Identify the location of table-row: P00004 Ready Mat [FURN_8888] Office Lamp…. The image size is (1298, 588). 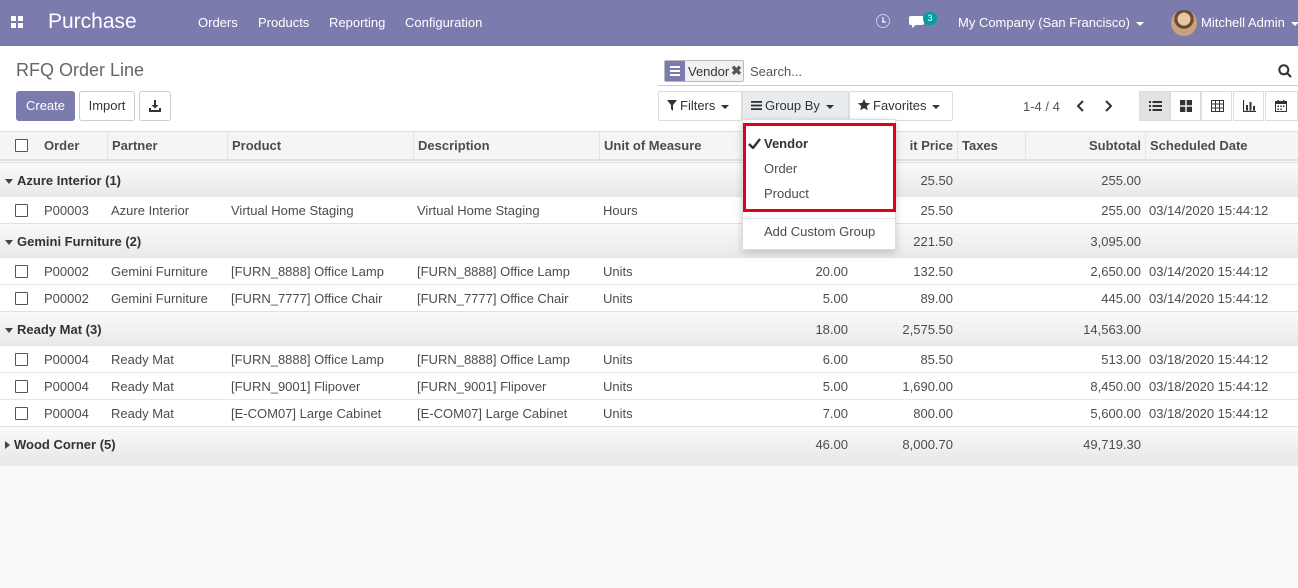
(649, 358).